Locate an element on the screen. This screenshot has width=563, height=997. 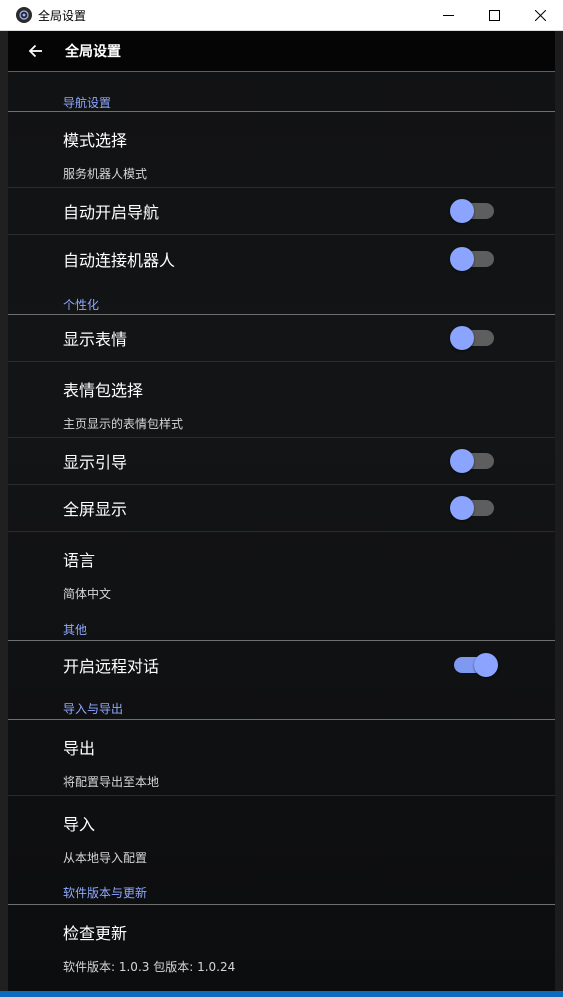
section-import-export: 导入与导出 is located at coordinates (281, 704).